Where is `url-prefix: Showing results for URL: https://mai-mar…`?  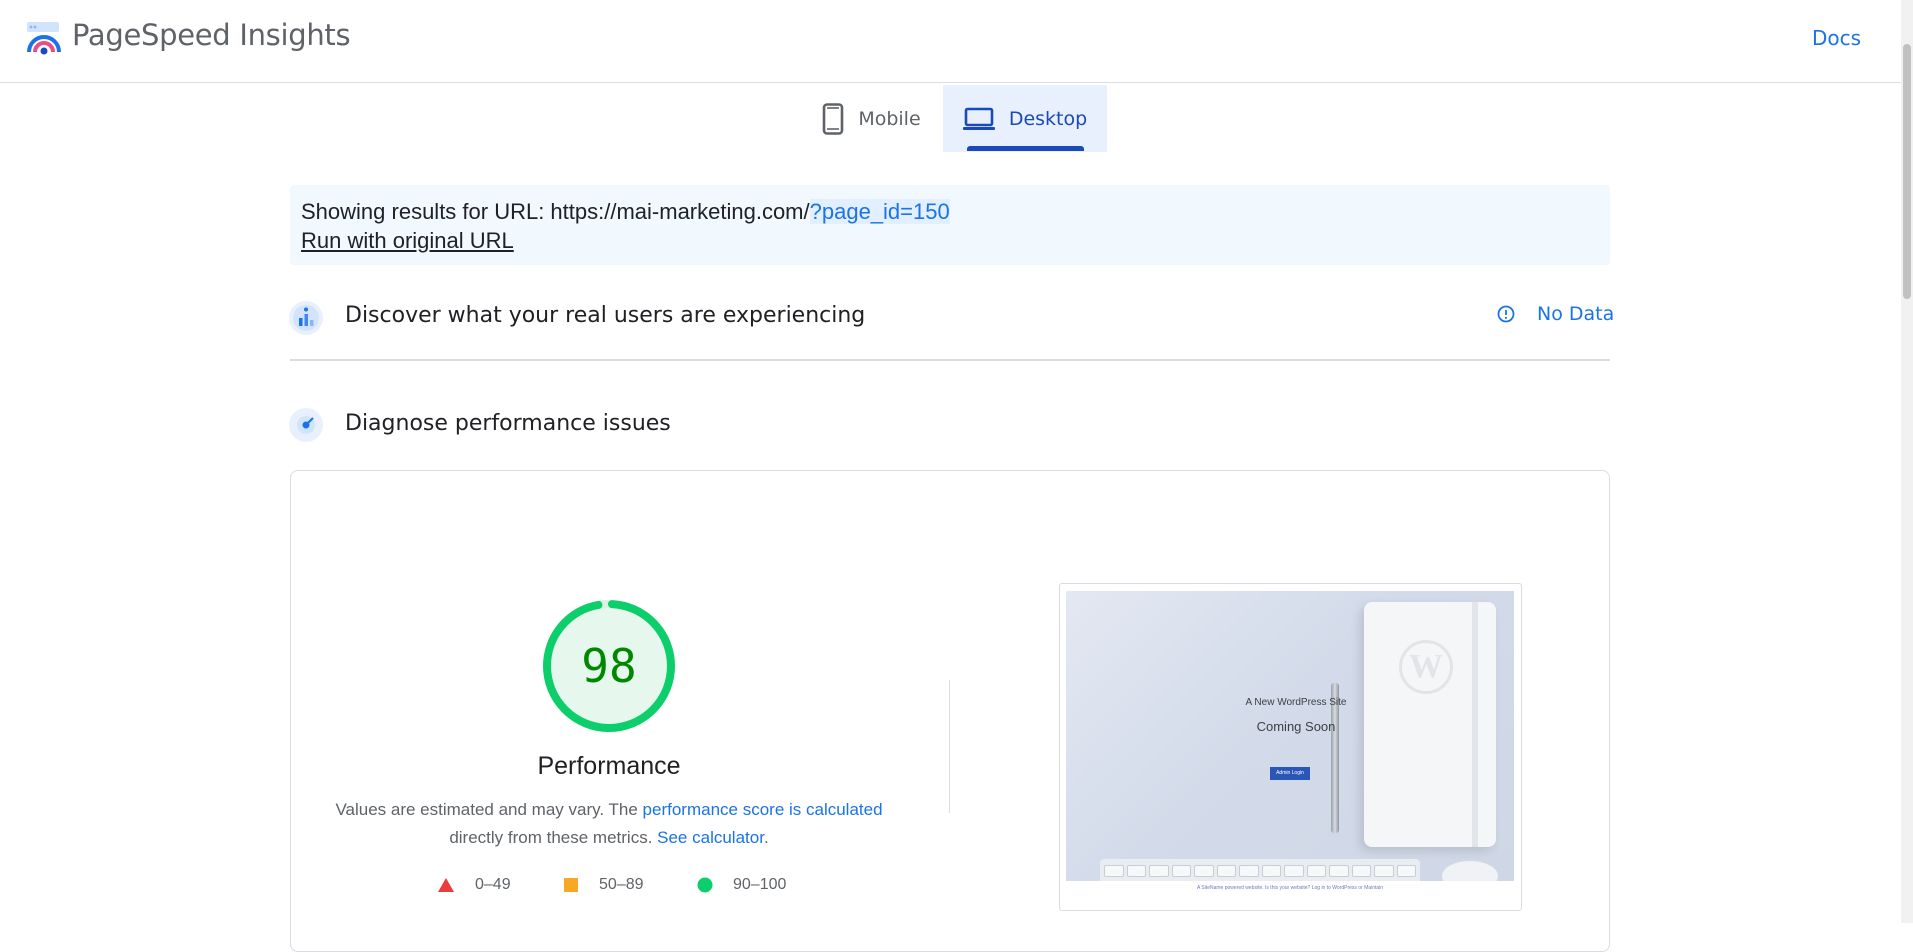 url-prefix: Showing results for URL: https://mai-mar… is located at coordinates (555, 211).